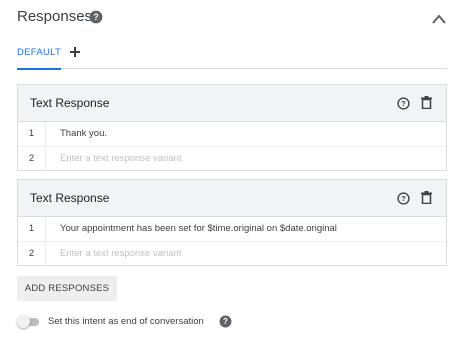 Image resolution: width=463 pixels, height=343 pixels. Describe the element at coordinates (67, 288) in the screenshot. I see `add-responses-button: ADD RESPONSES` at that location.